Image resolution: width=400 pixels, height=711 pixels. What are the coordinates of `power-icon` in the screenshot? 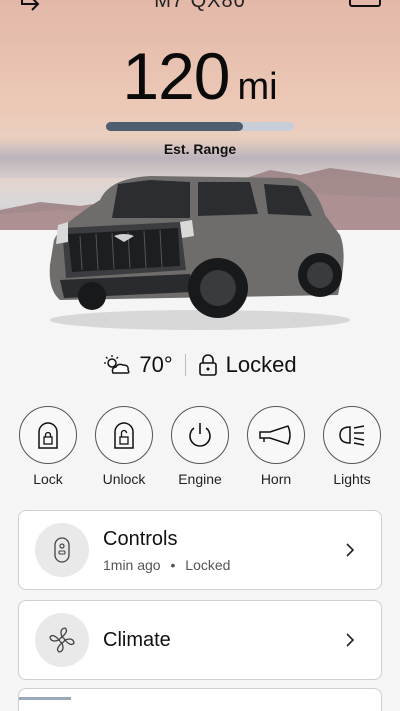 It's located at (200, 435).